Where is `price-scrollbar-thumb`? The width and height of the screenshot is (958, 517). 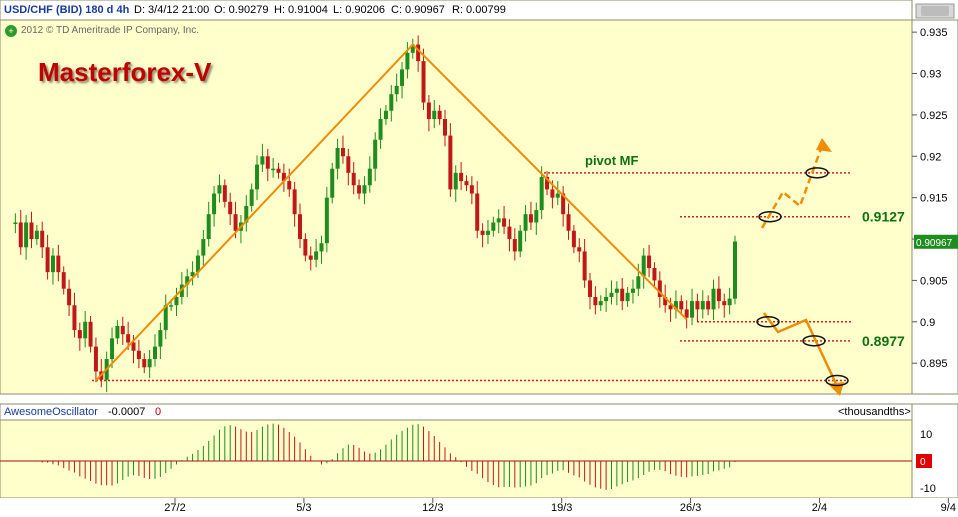 price-scrollbar-thumb is located at coordinates (935, 11).